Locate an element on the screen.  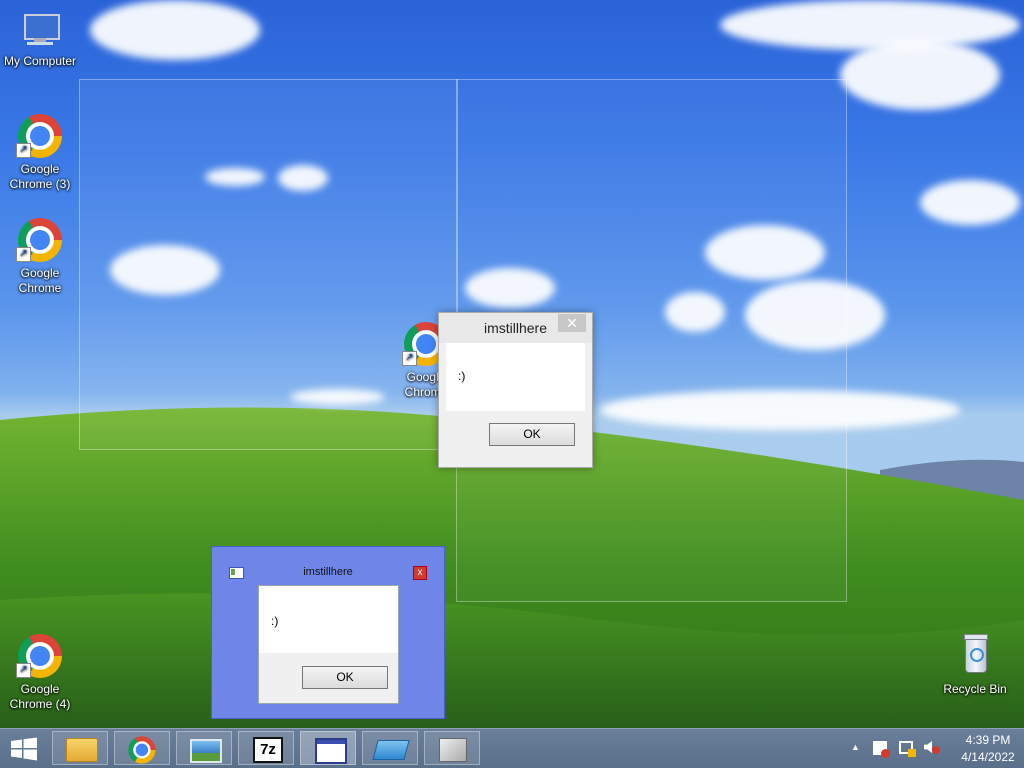
taskbar-clock: 4:39 PM 4/14/2022 is located at coordinates (988, 749).